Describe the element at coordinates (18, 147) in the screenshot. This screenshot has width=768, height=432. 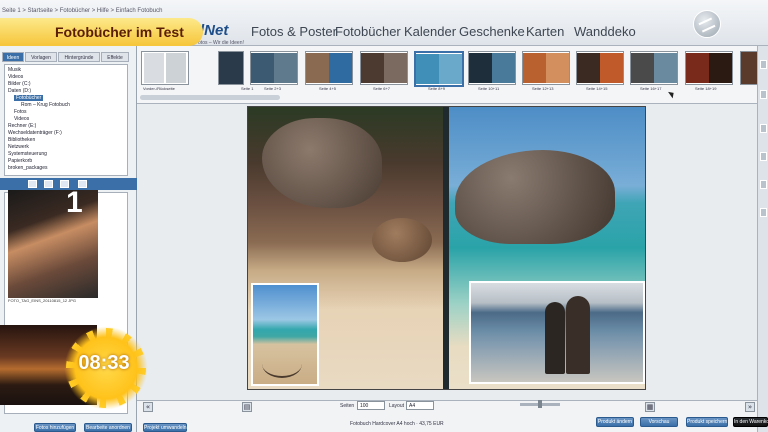
I see `tree-item: Netzwerk` at that location.